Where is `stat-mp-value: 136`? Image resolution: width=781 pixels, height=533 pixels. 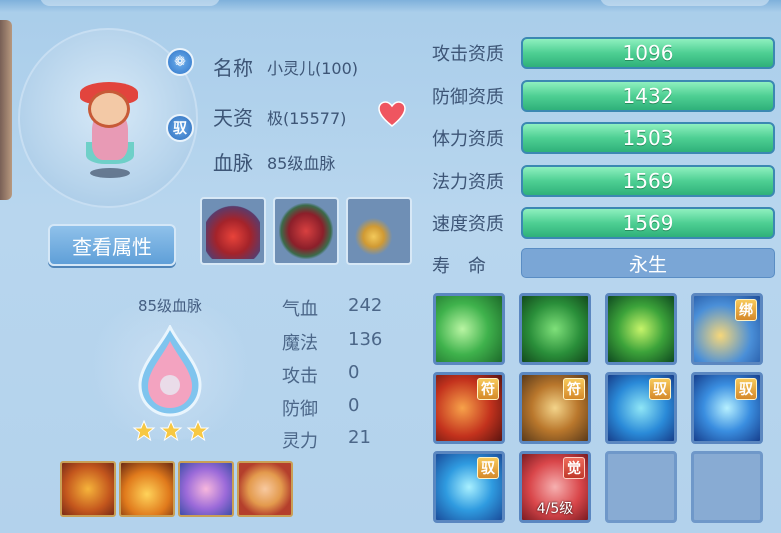
stat-mp-value: 136 is located at coordinates (365, 339).